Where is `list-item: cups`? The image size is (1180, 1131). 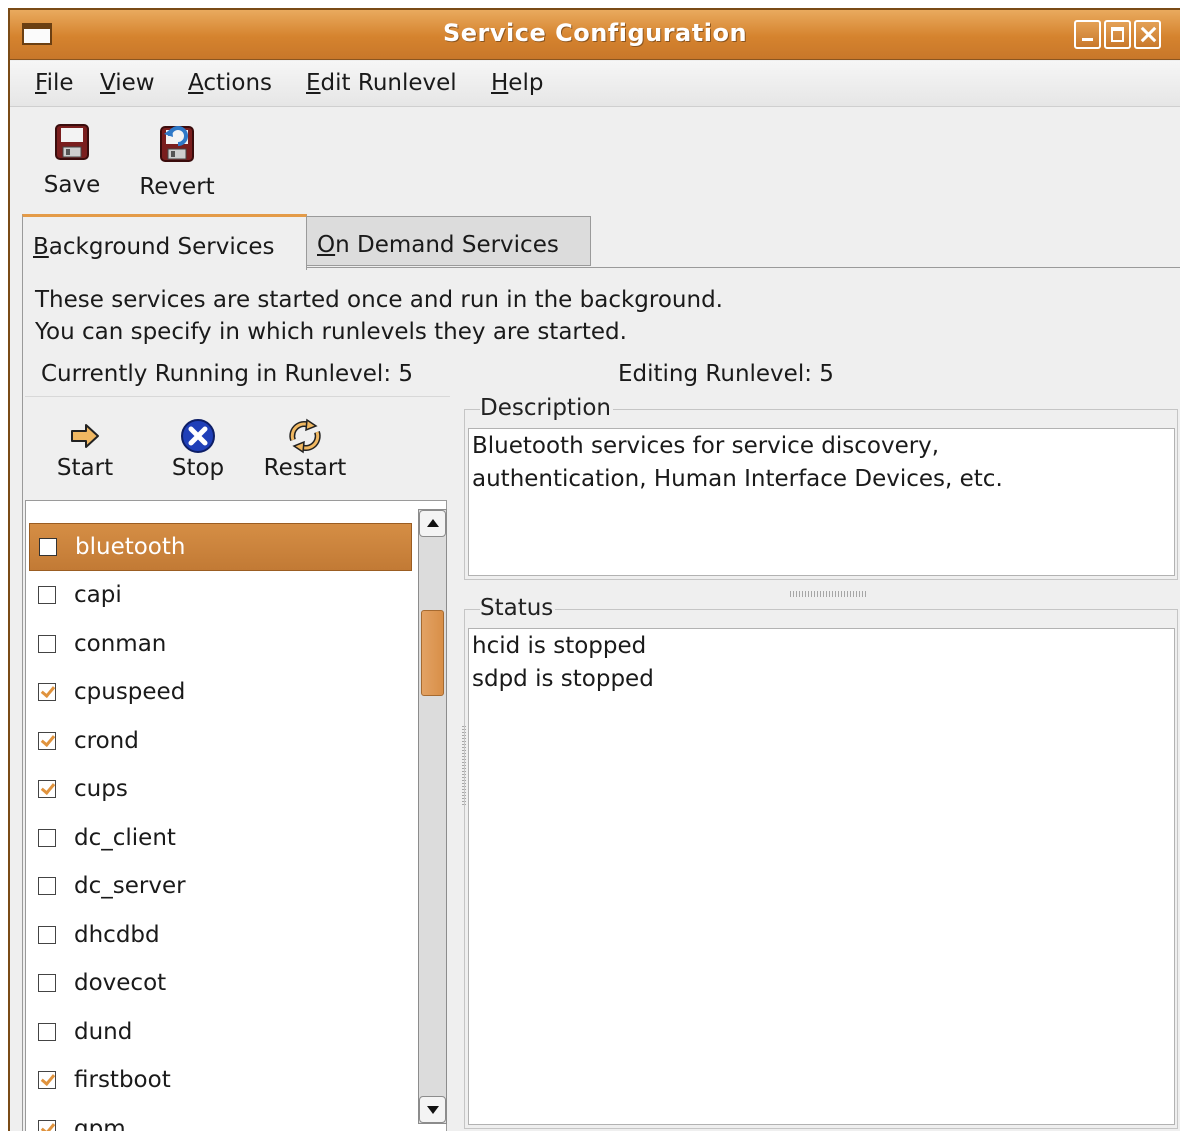
list-item: cups is located at coordinates (220, 789).